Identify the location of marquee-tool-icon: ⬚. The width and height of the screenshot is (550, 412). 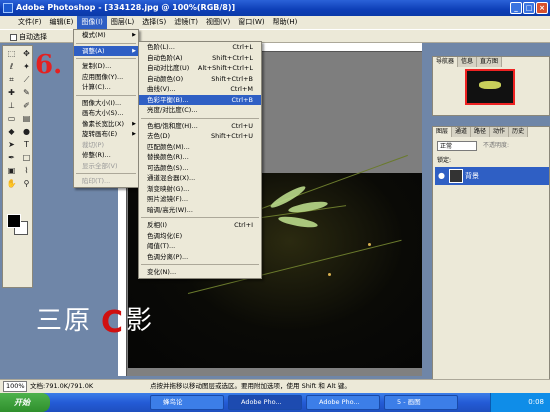
(11, 54).